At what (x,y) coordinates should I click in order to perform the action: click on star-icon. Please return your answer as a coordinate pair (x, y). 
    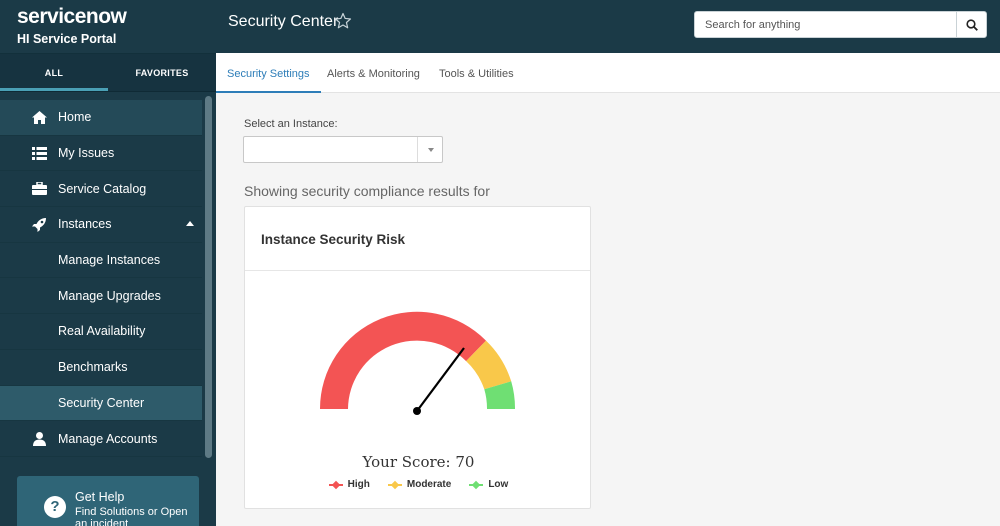
    Looking at the image, I should click on (343, 23).